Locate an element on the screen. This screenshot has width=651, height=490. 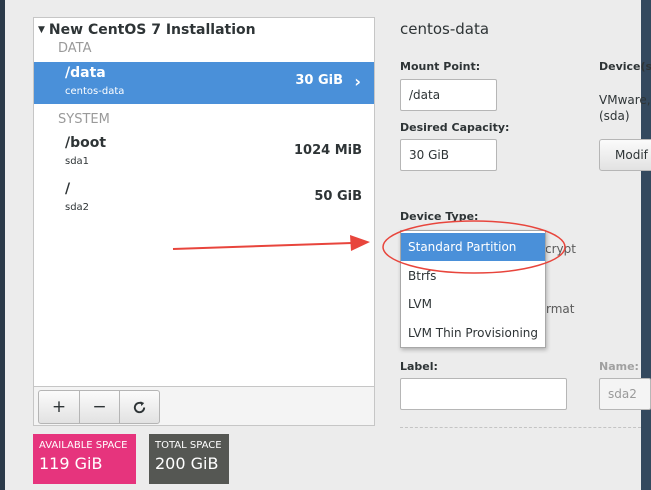
annotation-arrow-head is located at coordinates (360, 243).